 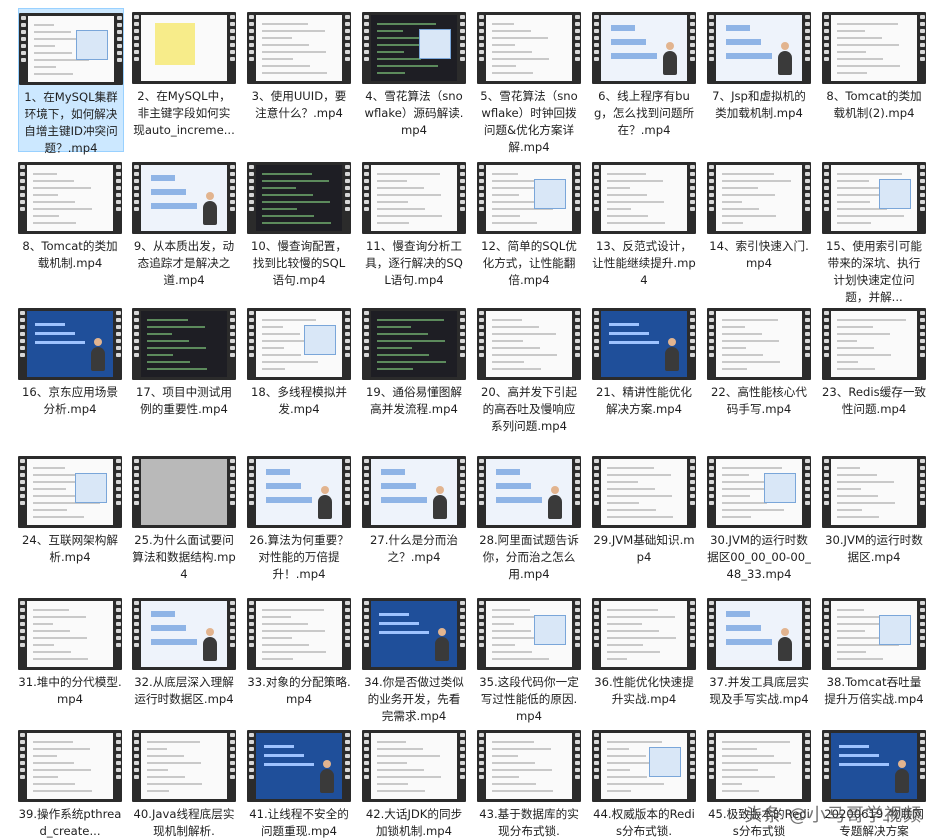 I want to click on file-item: 38.Tomcat吞吐量提升万倍实战.mp4, so click(x=875, y=666).